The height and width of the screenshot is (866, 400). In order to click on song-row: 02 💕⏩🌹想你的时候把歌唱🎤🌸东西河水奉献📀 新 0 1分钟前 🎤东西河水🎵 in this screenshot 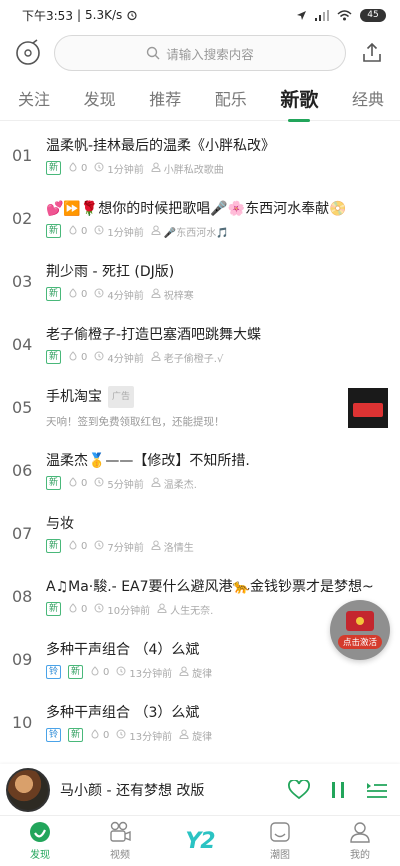, I will do `click(200, 218)`.